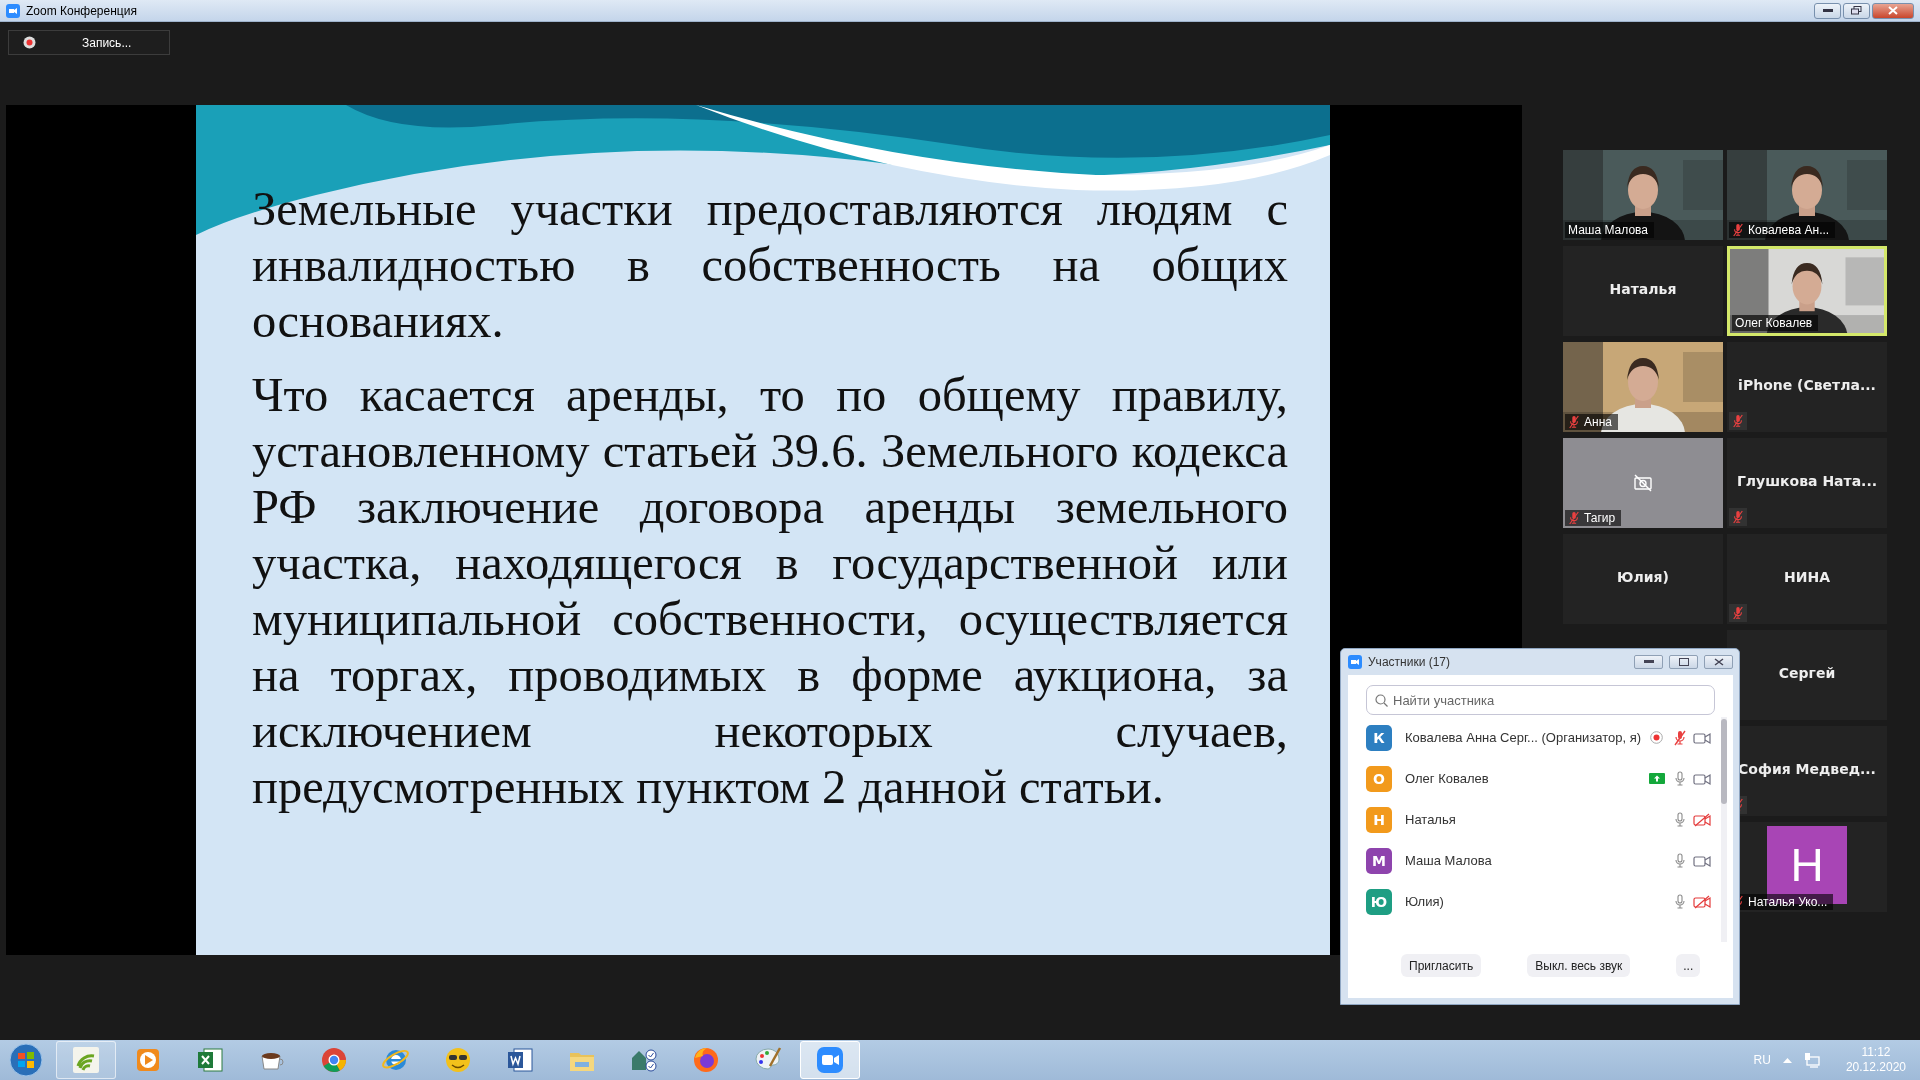 The height and width of the screenshot is (1080, 1920). What do you see at coordinates (644, 1060) in the screenshot?
I see `house-checklist-icon` at bounding box center [644, 1060].